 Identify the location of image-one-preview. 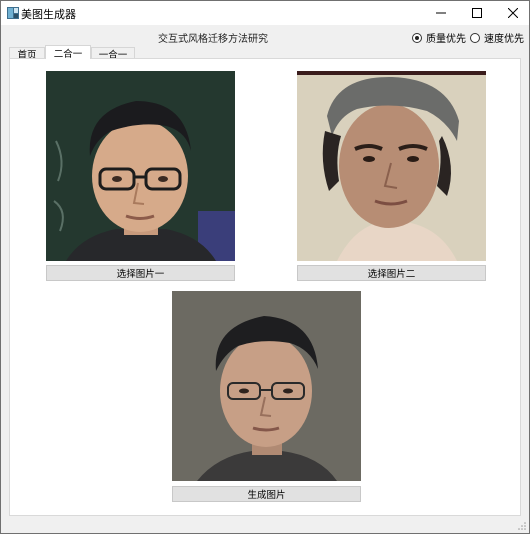
(140, 166).